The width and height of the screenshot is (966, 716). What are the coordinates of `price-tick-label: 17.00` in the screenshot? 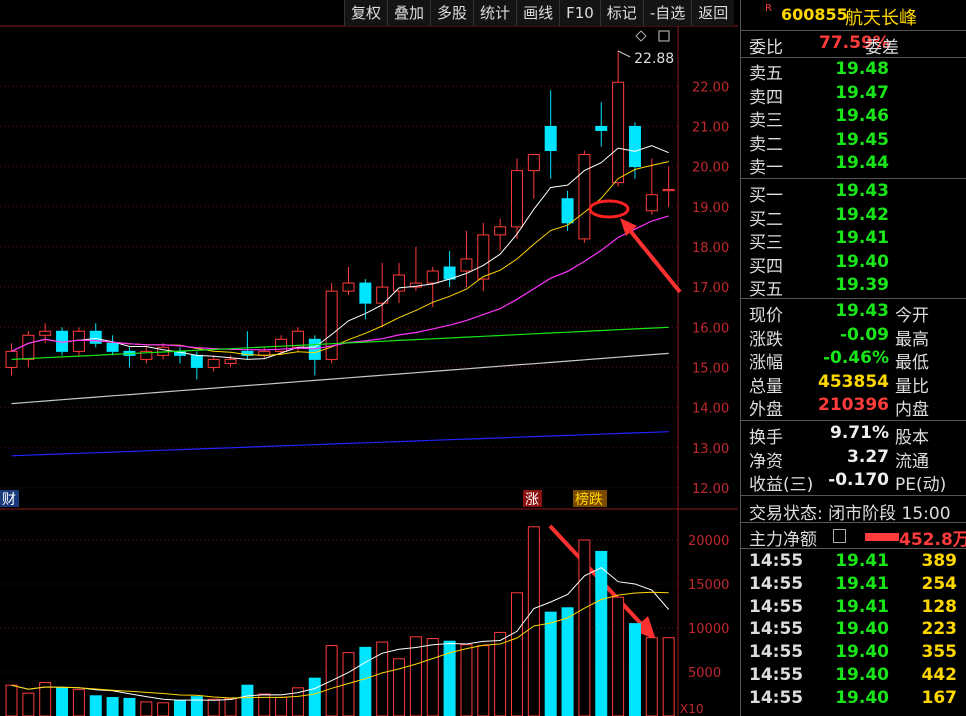 It's located at (710, 288).